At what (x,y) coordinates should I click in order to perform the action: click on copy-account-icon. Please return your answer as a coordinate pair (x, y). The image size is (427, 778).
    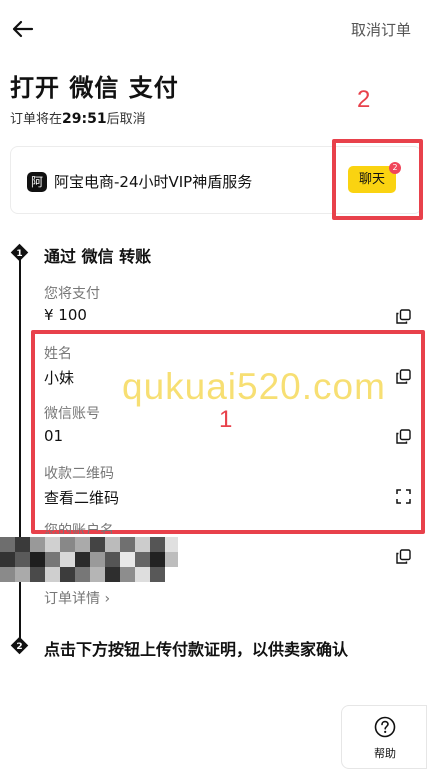
    Looking at the image, I should click on (403, 436).